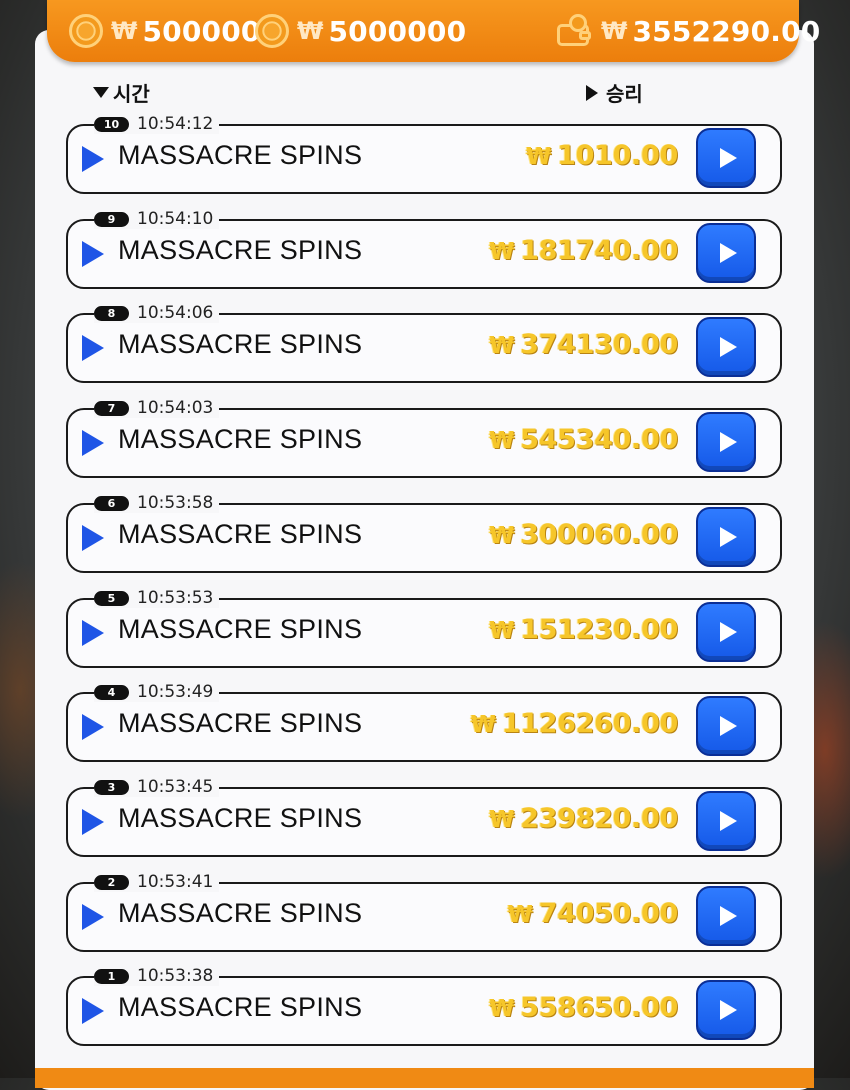 This screenshot has width=850, height=1090. I want to click on win-amount: ₩1126260.00, so click(574, 723).